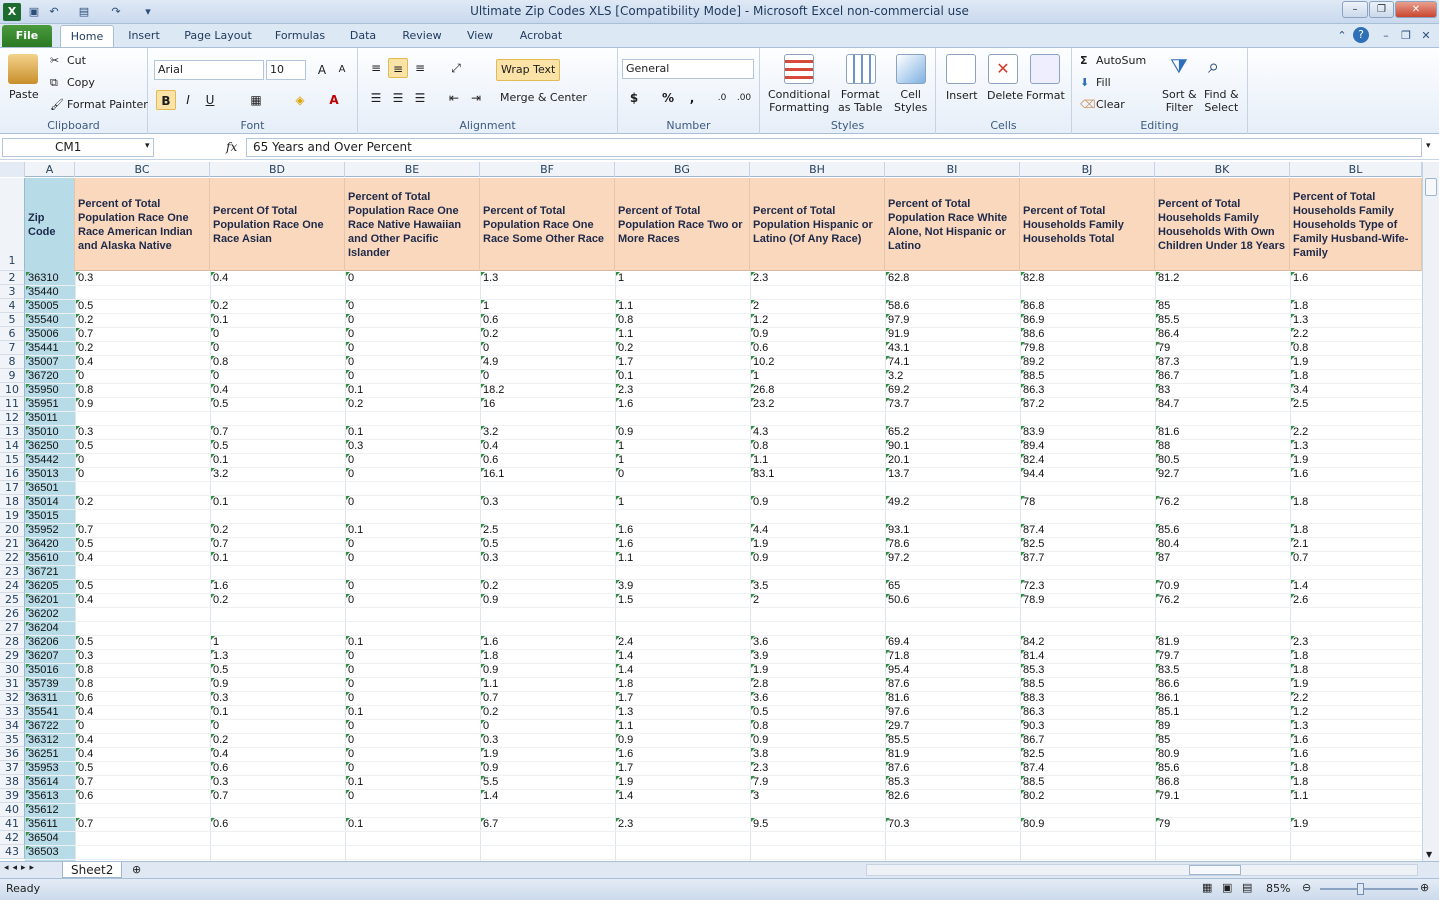 This screenshot has width=1439, height=900. I want to click on zip-cell: 35540, so click(50, 320).